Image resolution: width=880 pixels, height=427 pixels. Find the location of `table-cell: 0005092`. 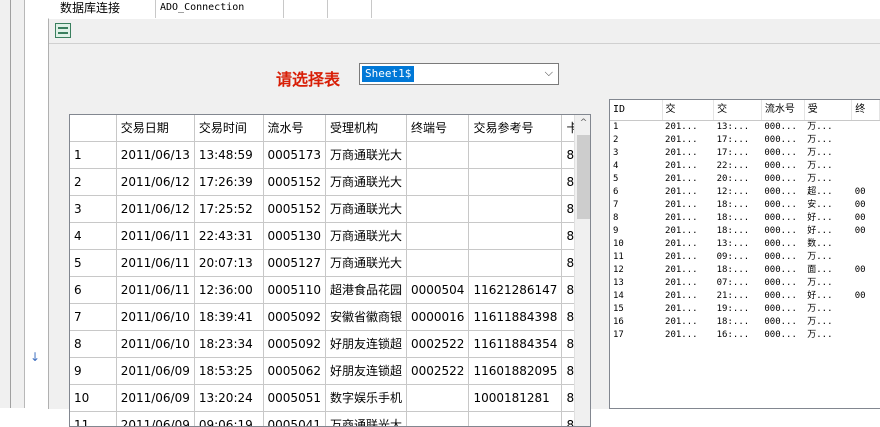

table-cell: 0005092 is located at coordinates (294, 344).